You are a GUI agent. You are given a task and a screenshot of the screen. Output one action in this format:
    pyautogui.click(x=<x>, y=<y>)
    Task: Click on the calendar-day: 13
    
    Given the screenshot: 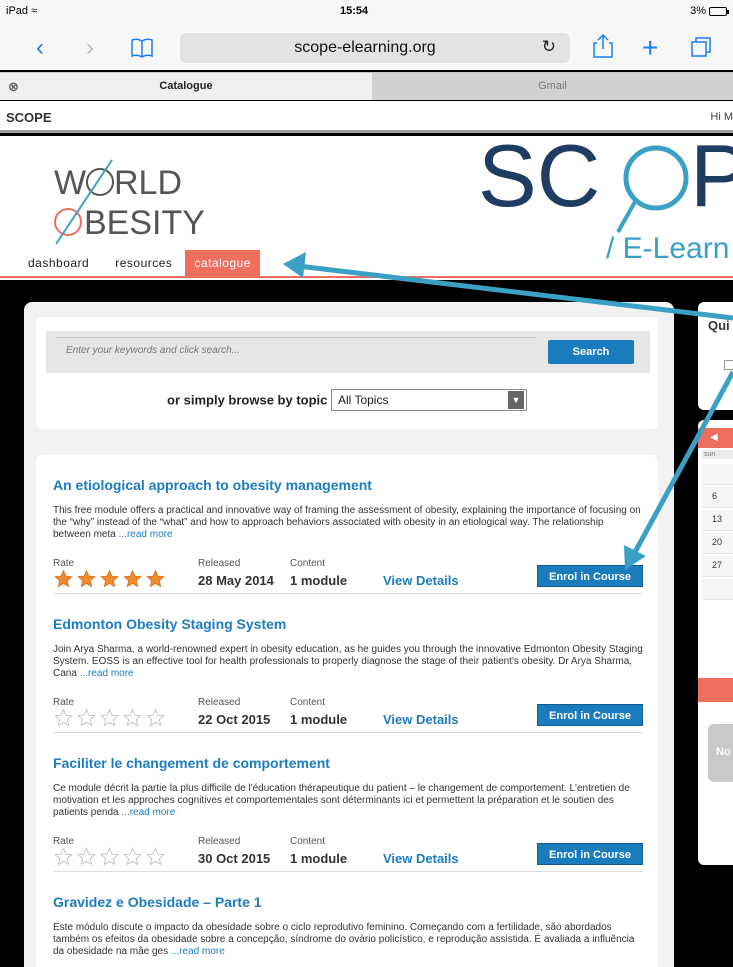 What is the action you would take?
    pyautogui.click(x=717, y=520)
    